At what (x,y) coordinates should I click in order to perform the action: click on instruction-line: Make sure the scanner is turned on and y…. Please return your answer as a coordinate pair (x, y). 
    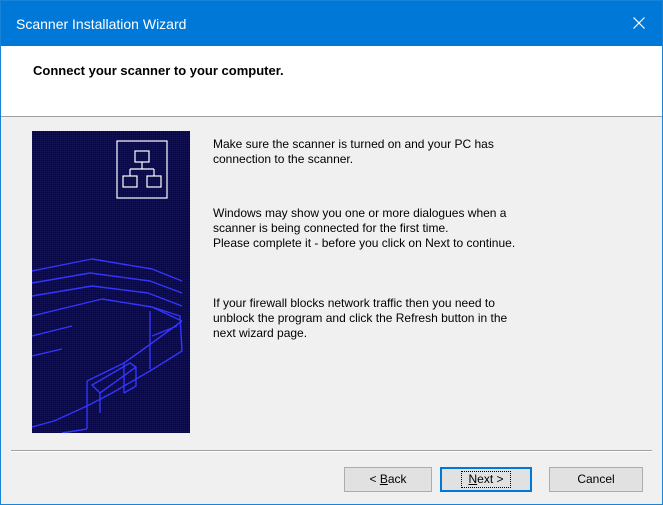
    Looking at the image, I should click on (353, 144).